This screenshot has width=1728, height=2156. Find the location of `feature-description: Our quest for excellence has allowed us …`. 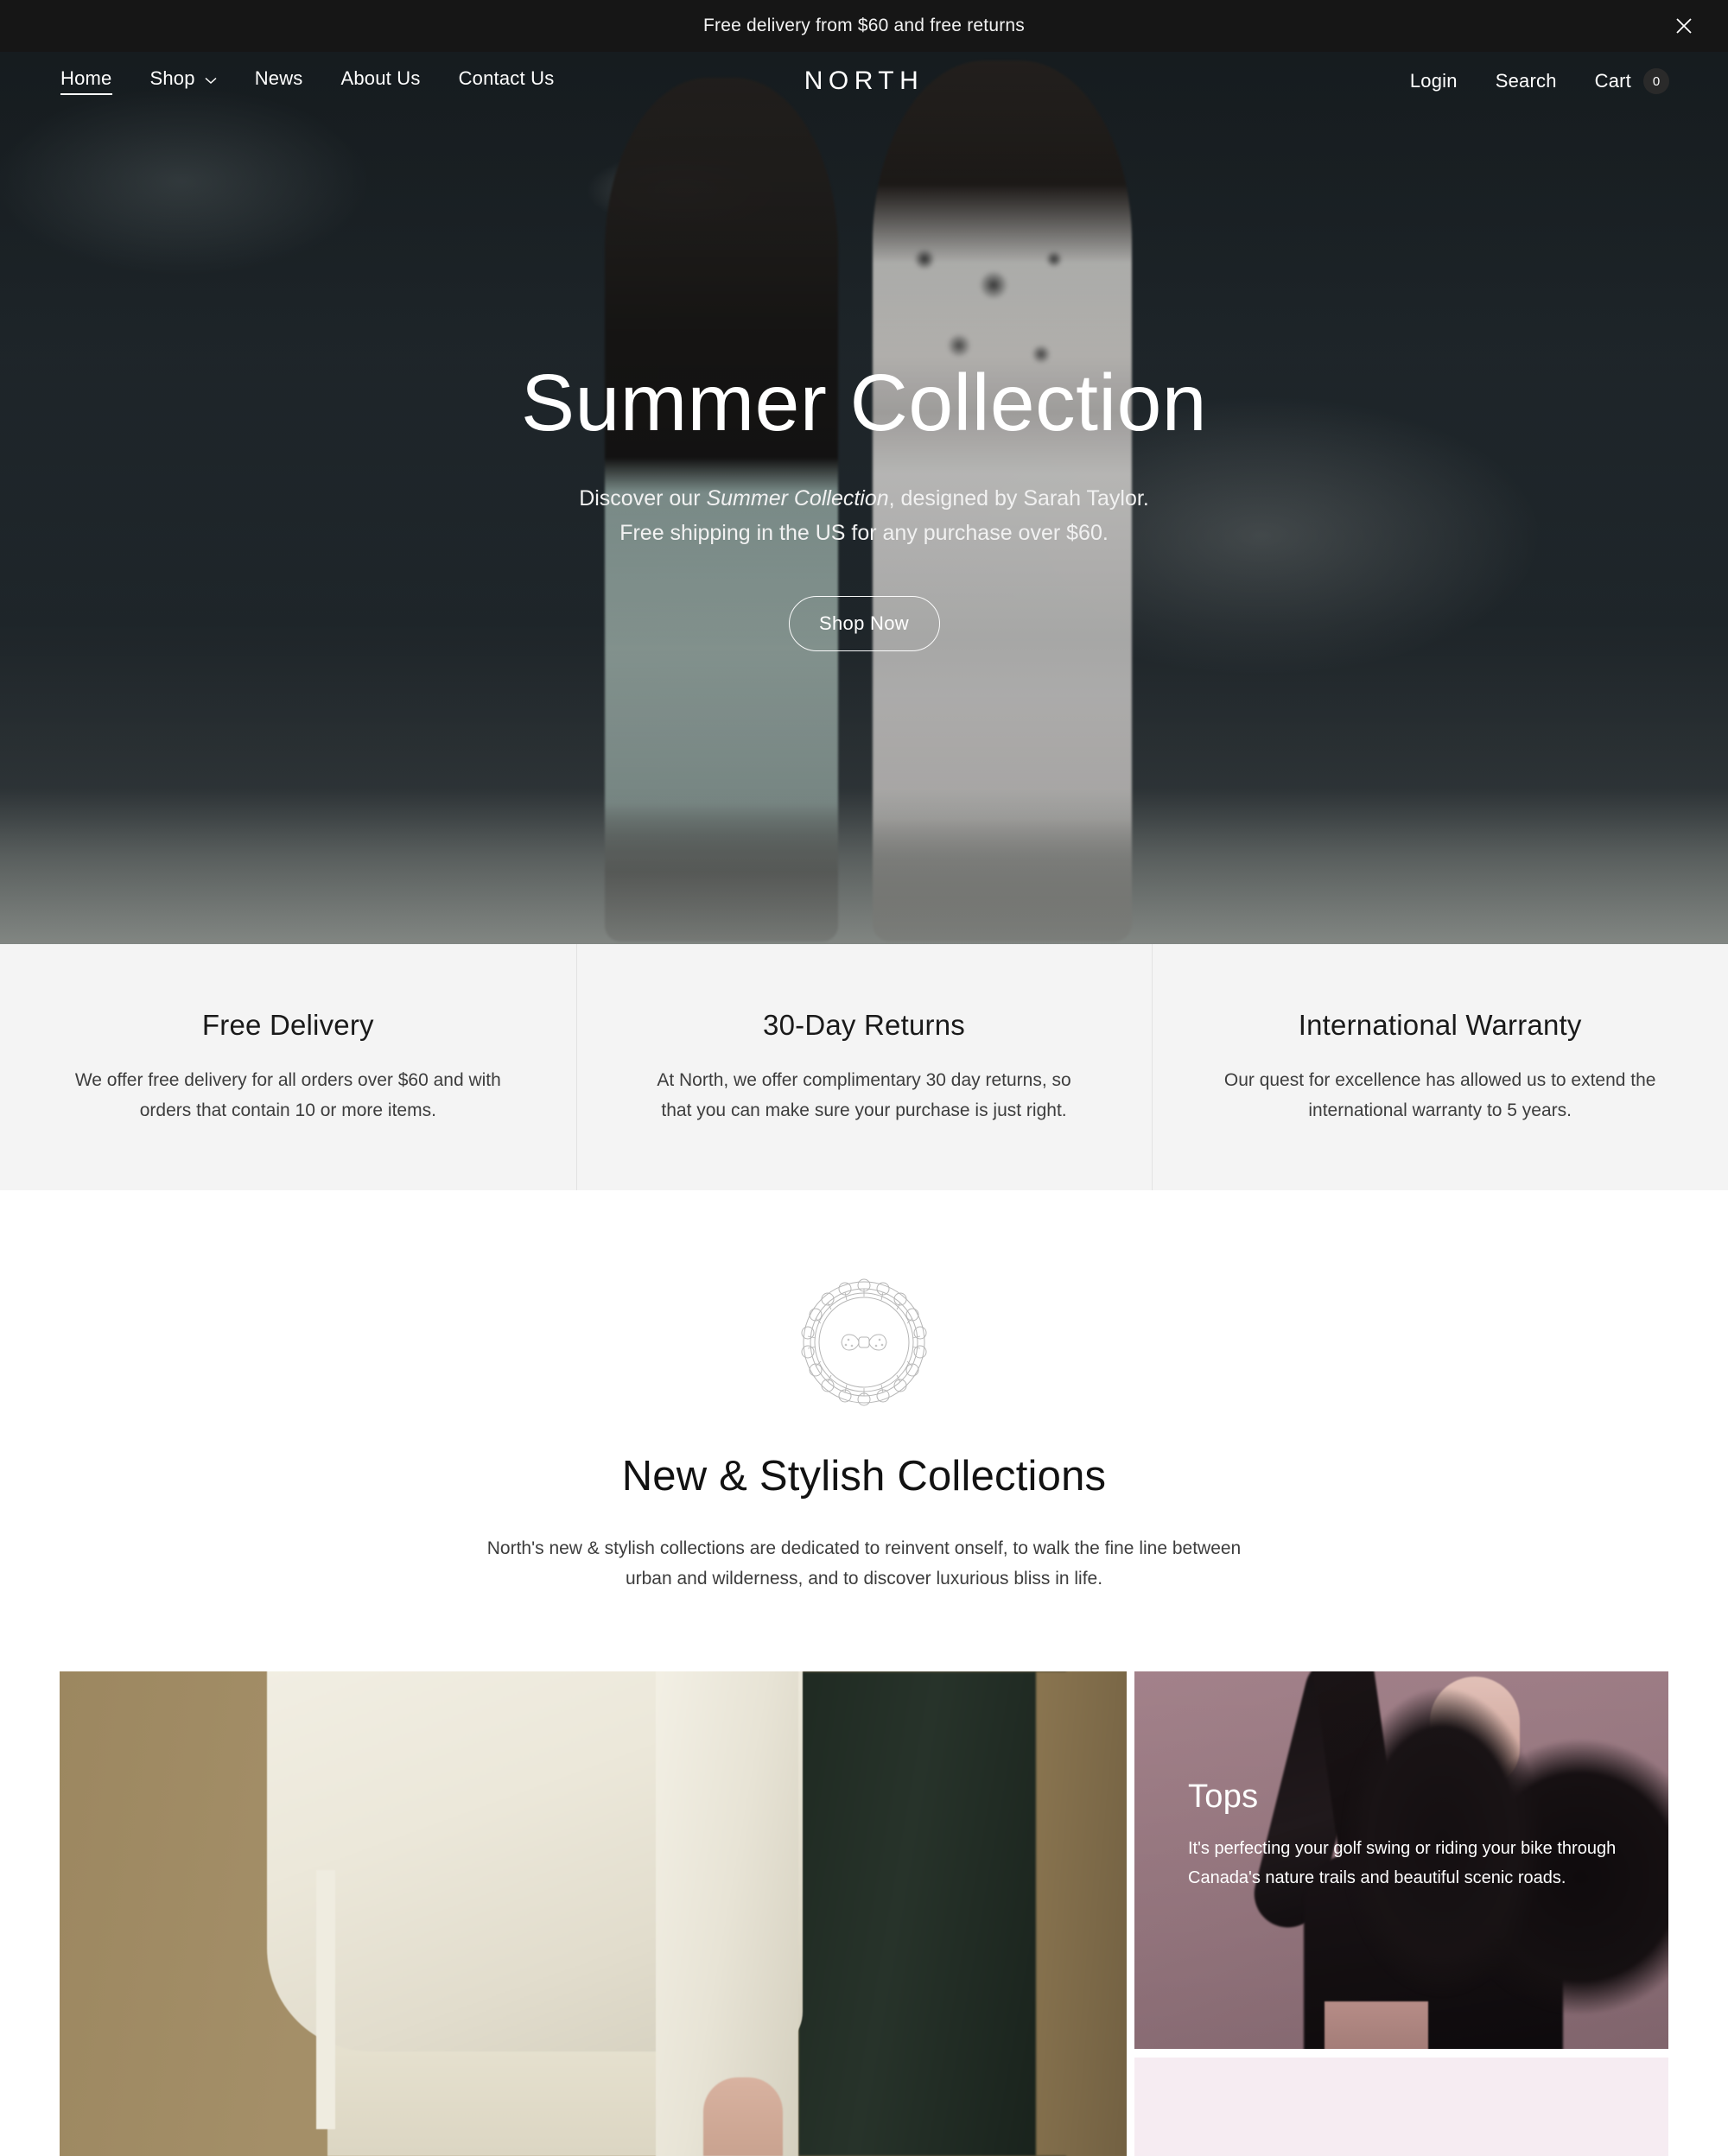

feature-description: Our quest for excellence has allowed us … is located at coordinates (1439, 1095).